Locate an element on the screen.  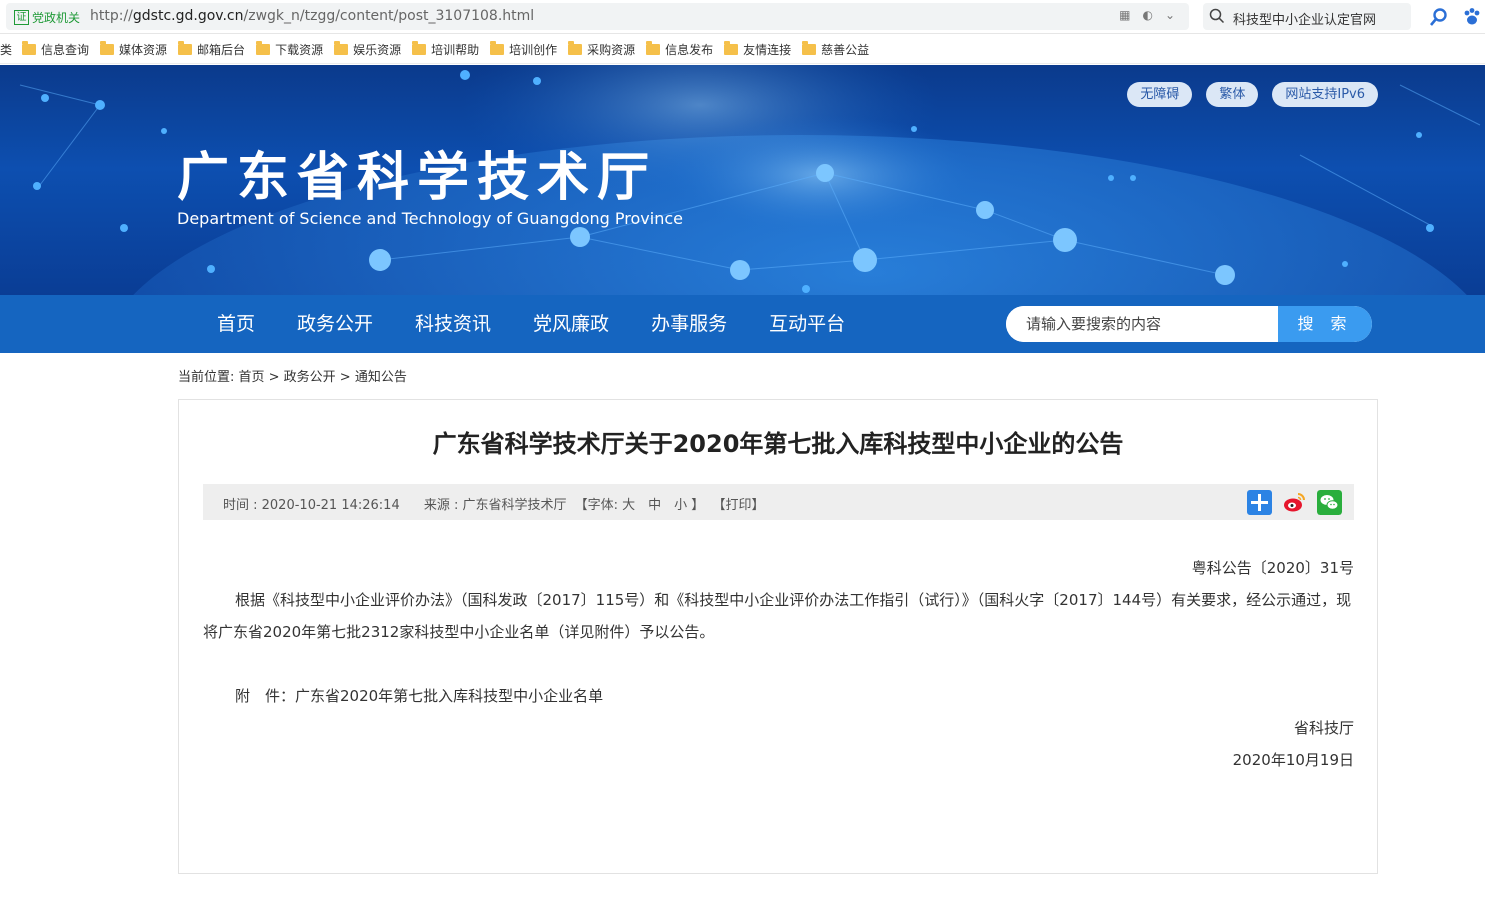
header-links: 无障碍 繁体 网站支持IPv6 is located at coordinates (1252, 94).